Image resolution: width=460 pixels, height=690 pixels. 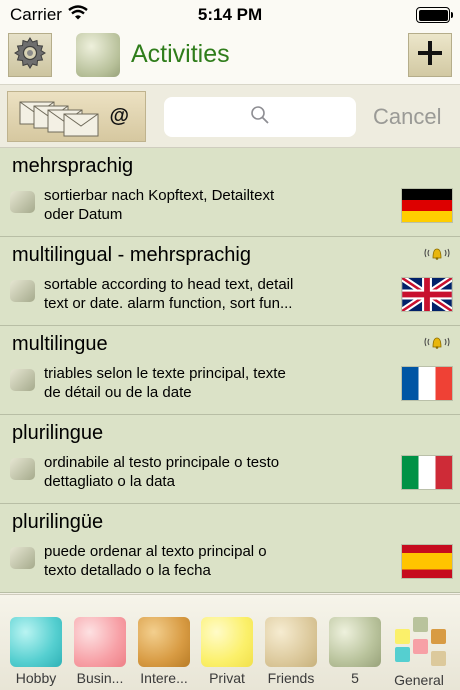 I want to click on item-title: plurilingüe, so click(x=58, y=522).